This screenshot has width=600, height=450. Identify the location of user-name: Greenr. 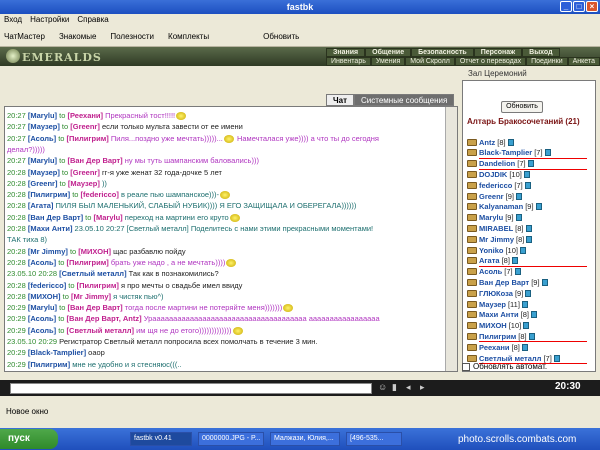
(491, 196).